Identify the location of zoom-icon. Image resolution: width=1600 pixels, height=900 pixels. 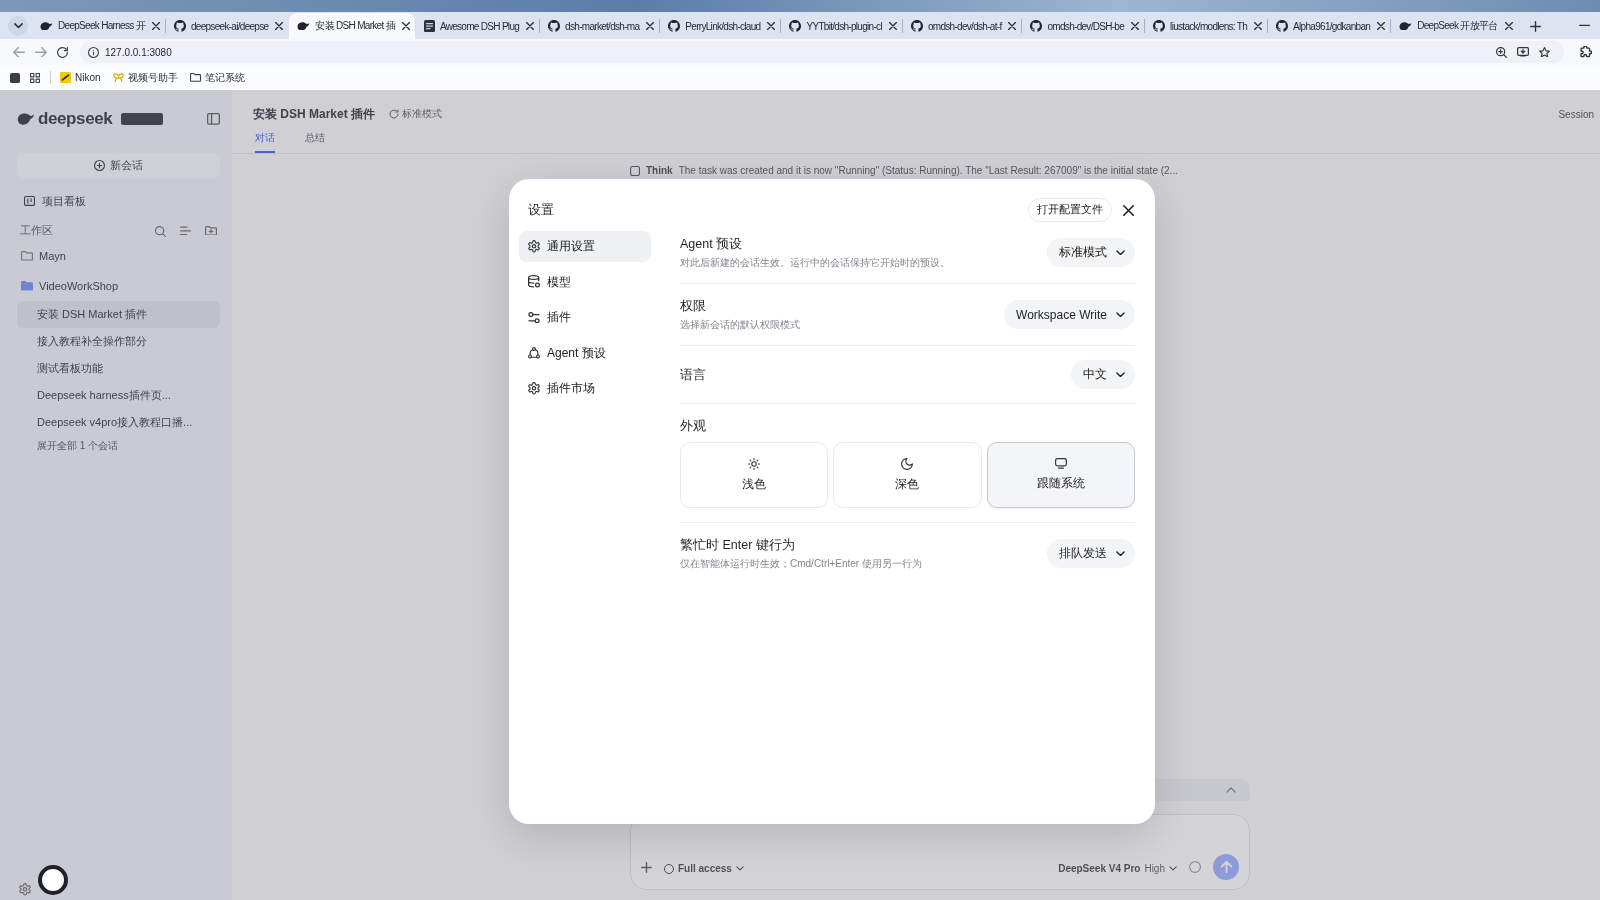
(1501, 52).